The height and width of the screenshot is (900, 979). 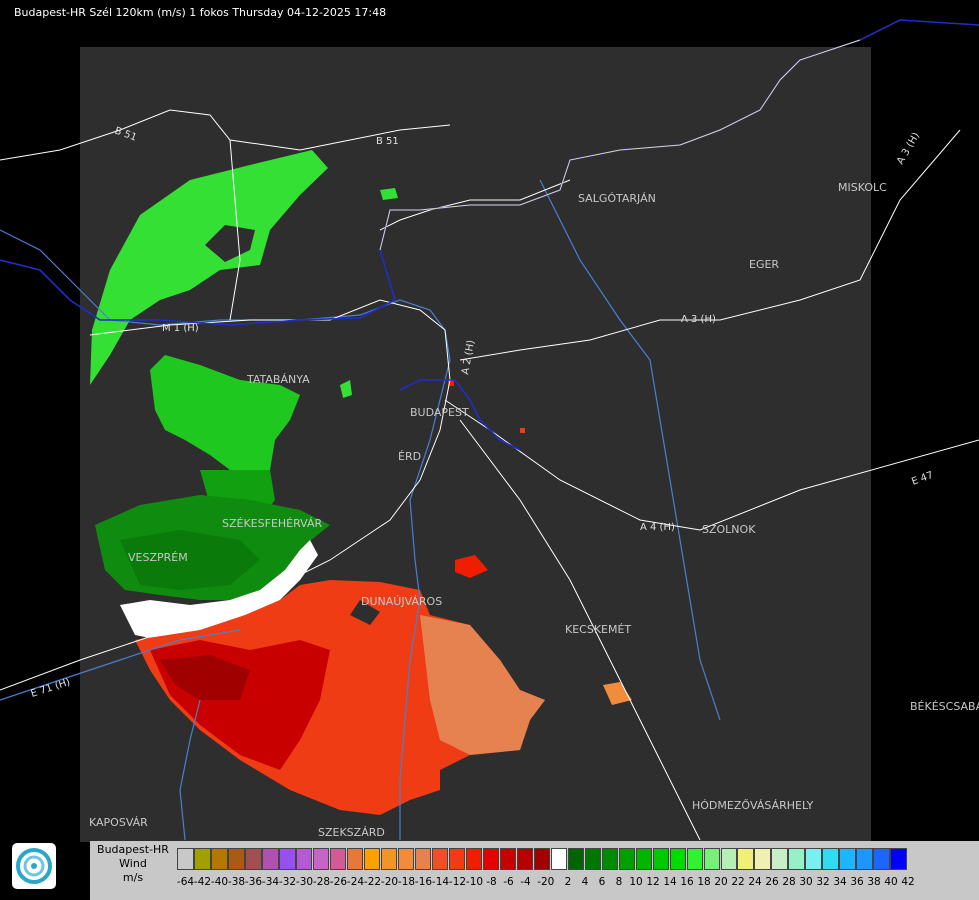 What do you see at coordinates (551, 882) in the screenshot?
I see `legend-tick-label: 0` at bounding box center [551, 882].